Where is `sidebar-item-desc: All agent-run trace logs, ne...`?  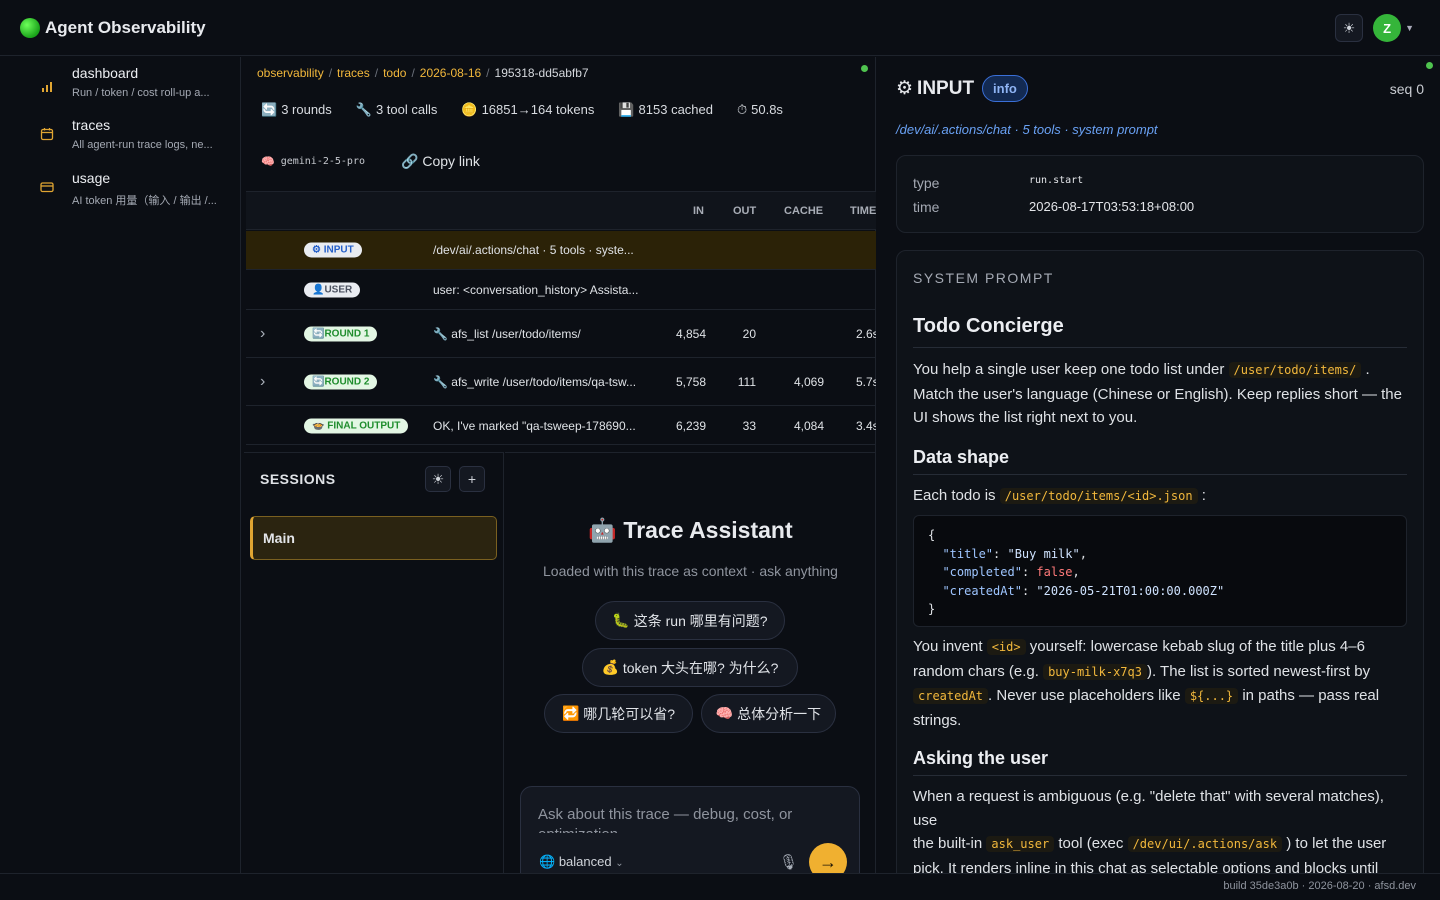
sidebar-item-desc: All agent-run trace logs, ne... is located at coordinates (142, 145).